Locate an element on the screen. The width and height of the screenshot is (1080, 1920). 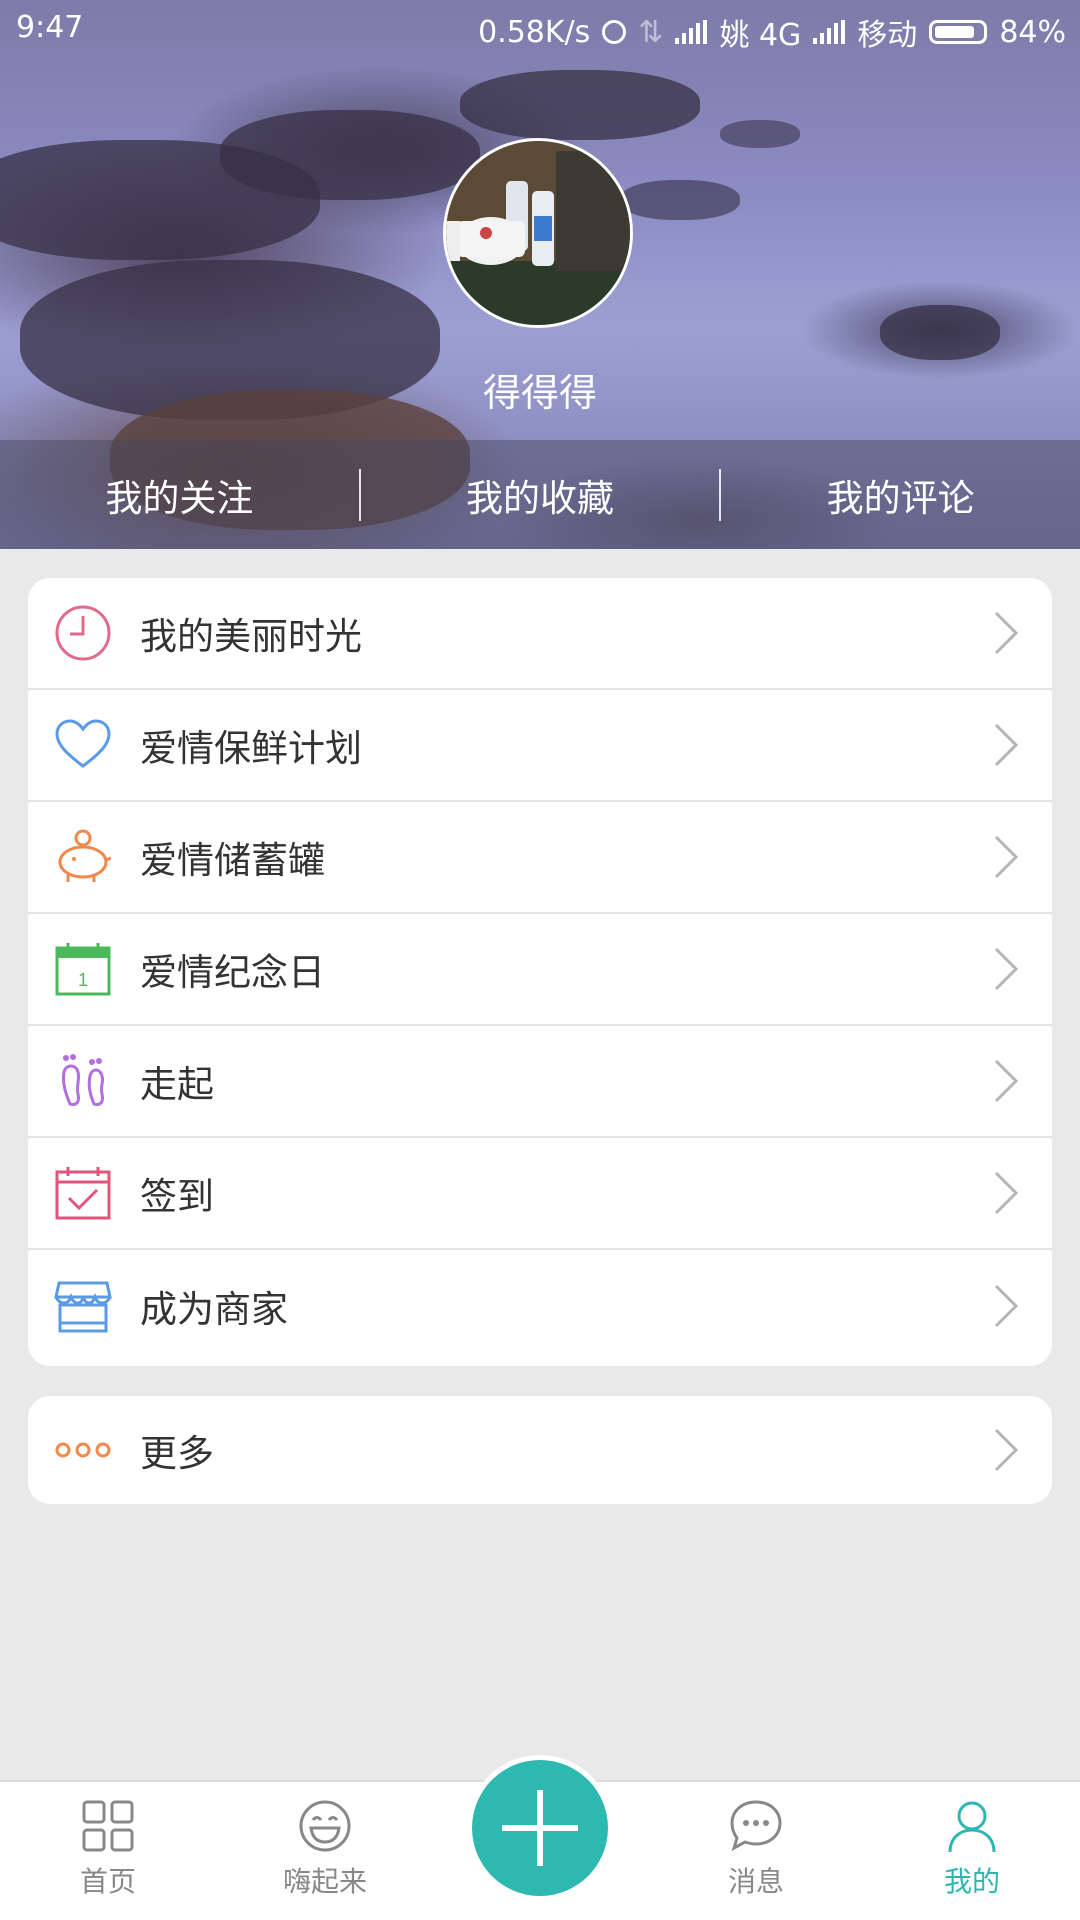
status-bar: 9:47 0.58K/s ⇅ 姚 4G 移动 84% is located at coordinates (540, 28).